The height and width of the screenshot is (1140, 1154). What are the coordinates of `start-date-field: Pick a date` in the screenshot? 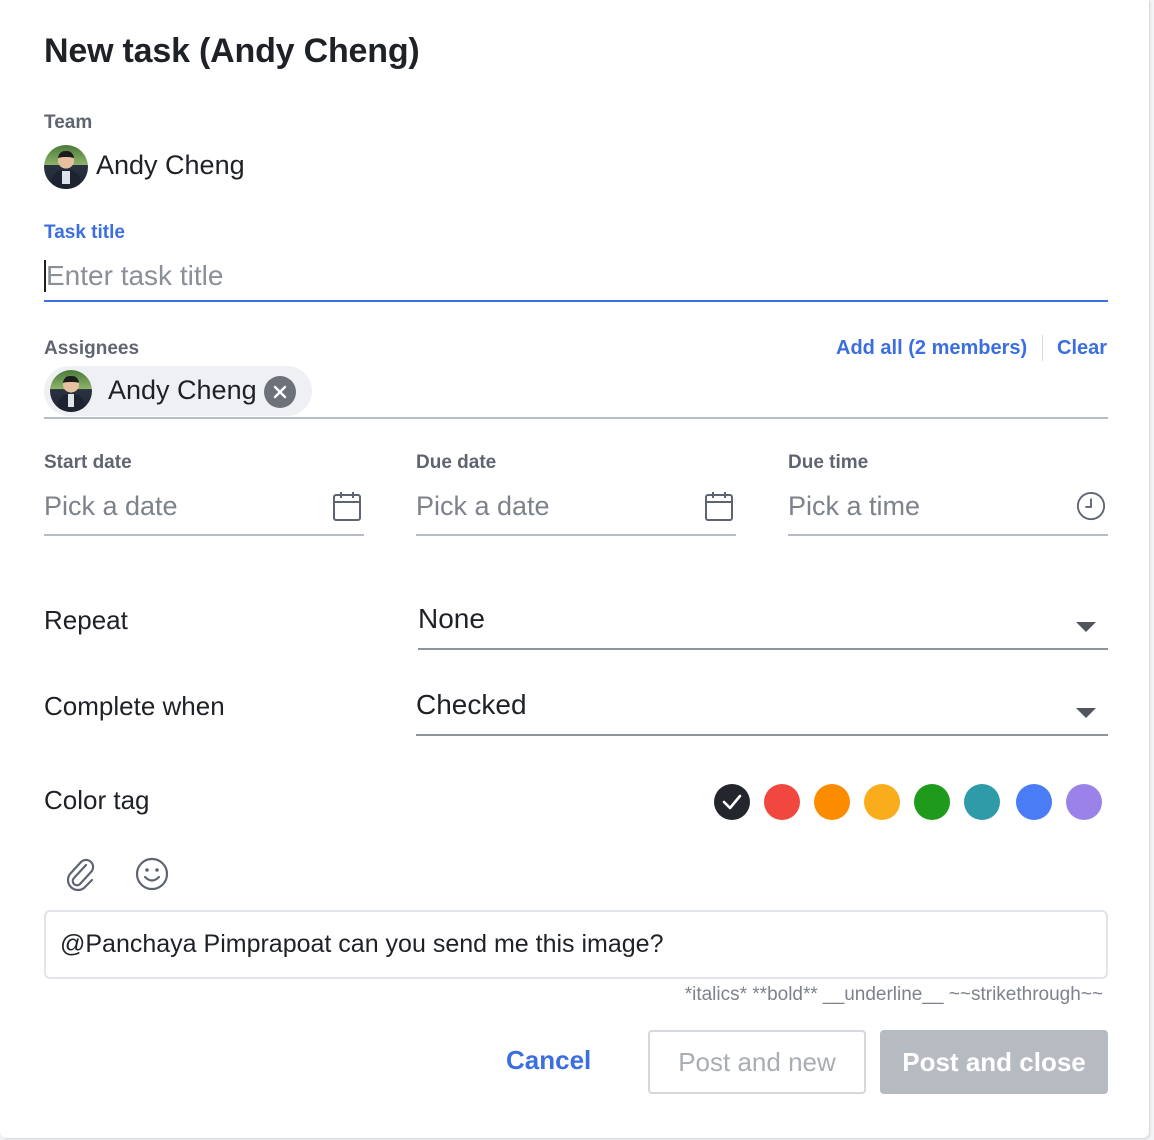 It's located at (204, 511).